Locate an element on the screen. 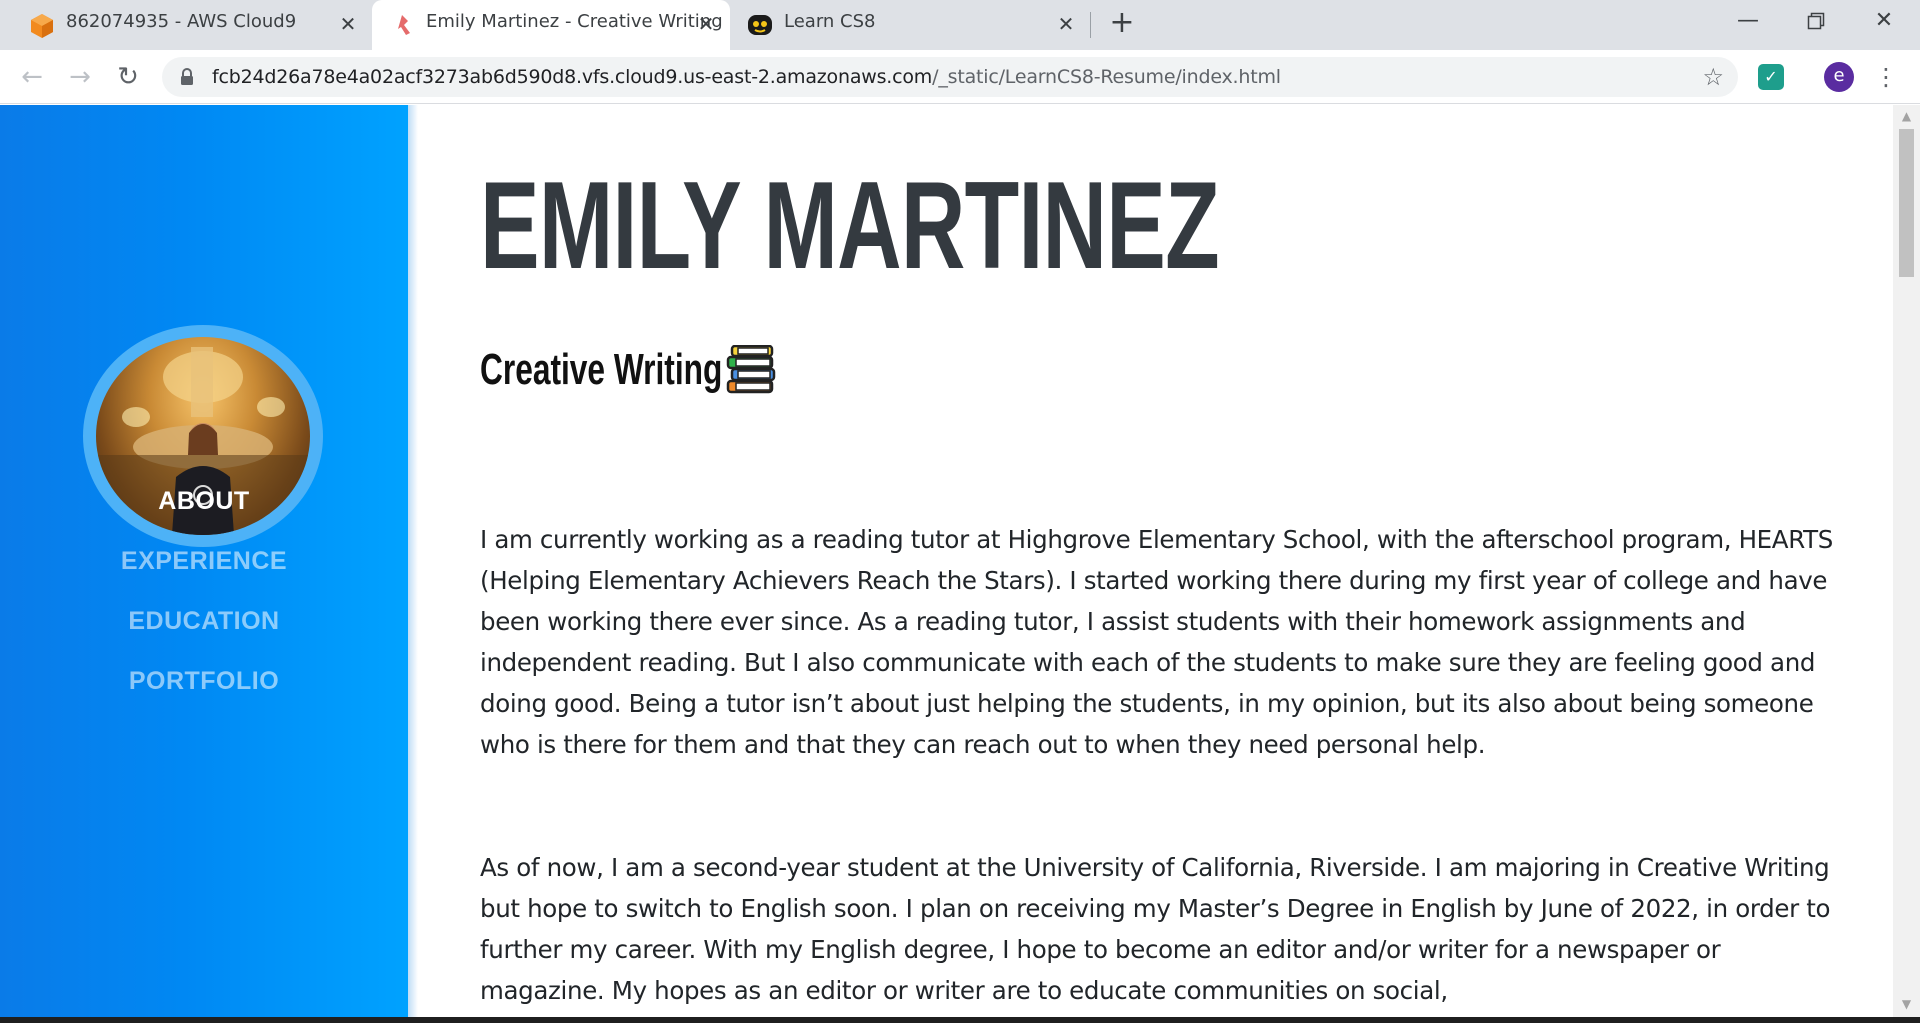 The width and height of the screenshot is (1920, 1023). tab-title: 862074935 - AWS Cloud9 is located at coordinates (181, 21).